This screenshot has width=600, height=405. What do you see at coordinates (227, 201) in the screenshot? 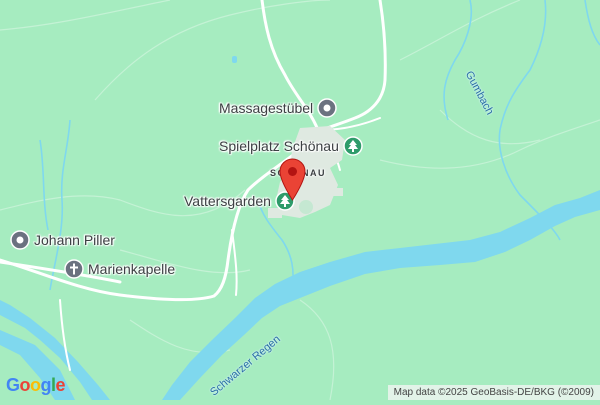
I see `poi-label-vattersgarden: Vattersgarden` at bounding box center [227, 201].